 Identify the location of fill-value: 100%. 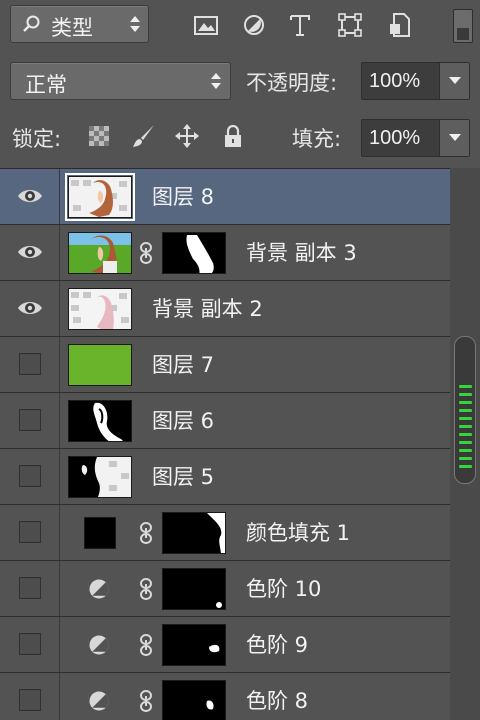
(395, 138).